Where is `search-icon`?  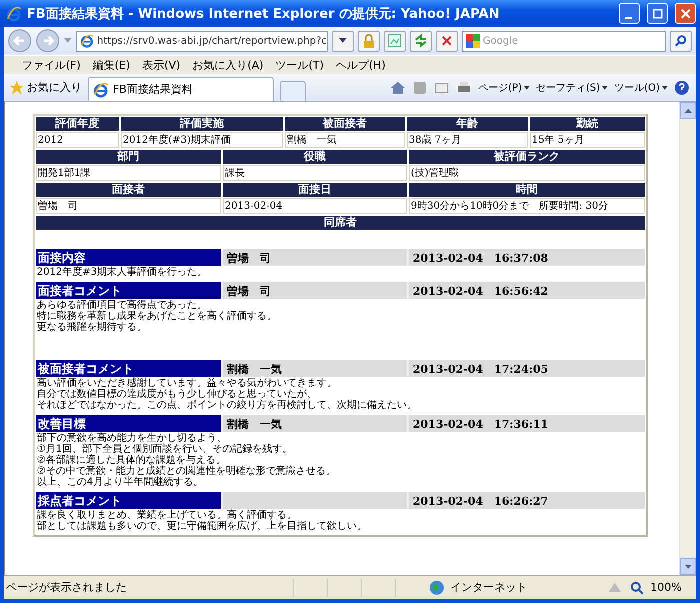 search-icon is located at coordinates (681, 41).